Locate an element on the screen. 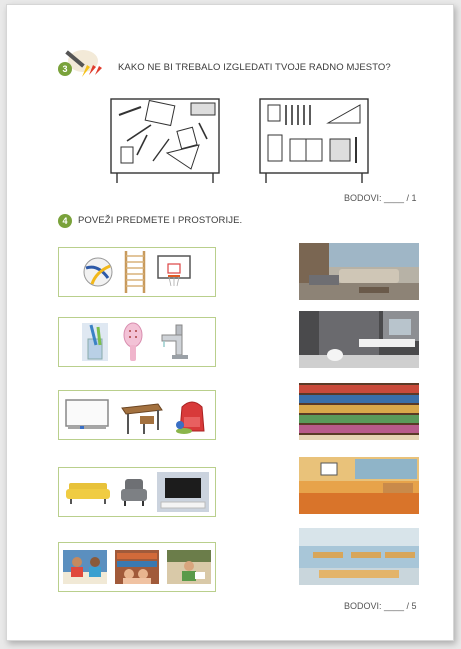  whiteboard-icon is located at coordinates (87, 414).